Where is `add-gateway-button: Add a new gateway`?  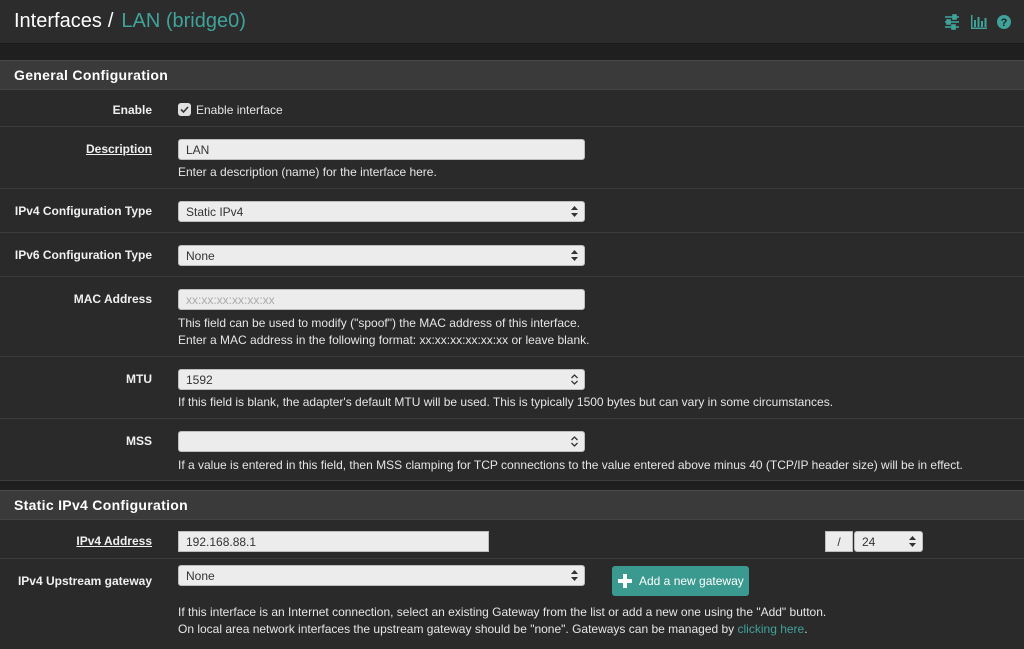 add-gateway-button: Add a new gateway is located at coordinates (680, 581).